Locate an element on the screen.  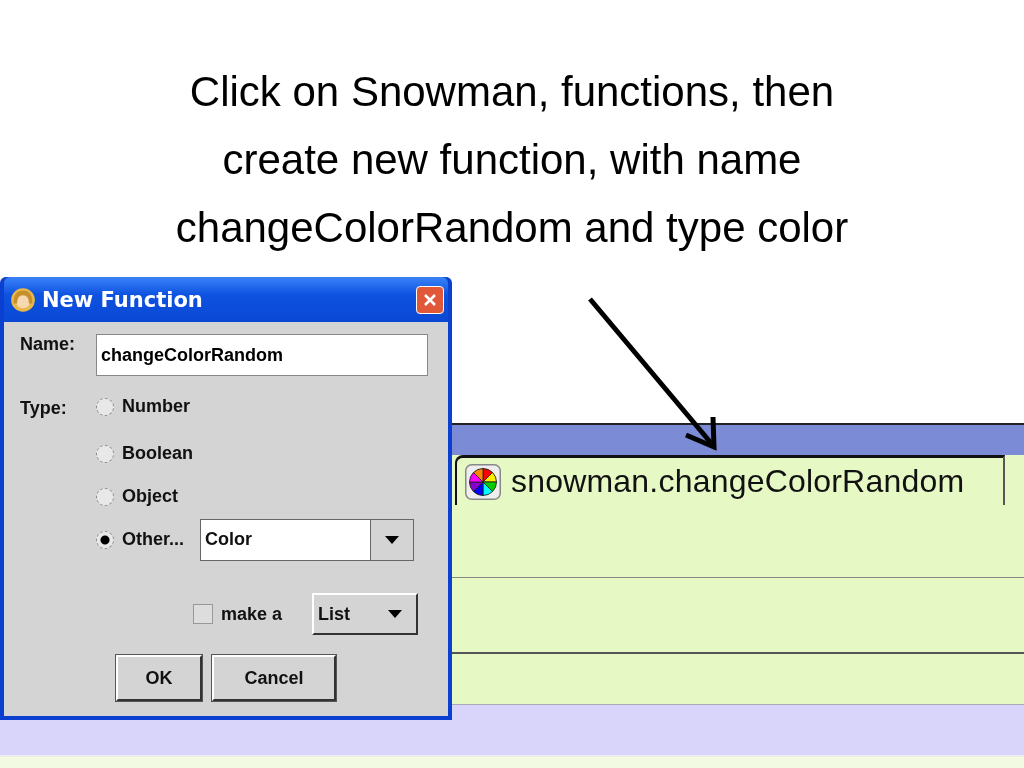
window-title: New Function is located at coordinates (123, 299).